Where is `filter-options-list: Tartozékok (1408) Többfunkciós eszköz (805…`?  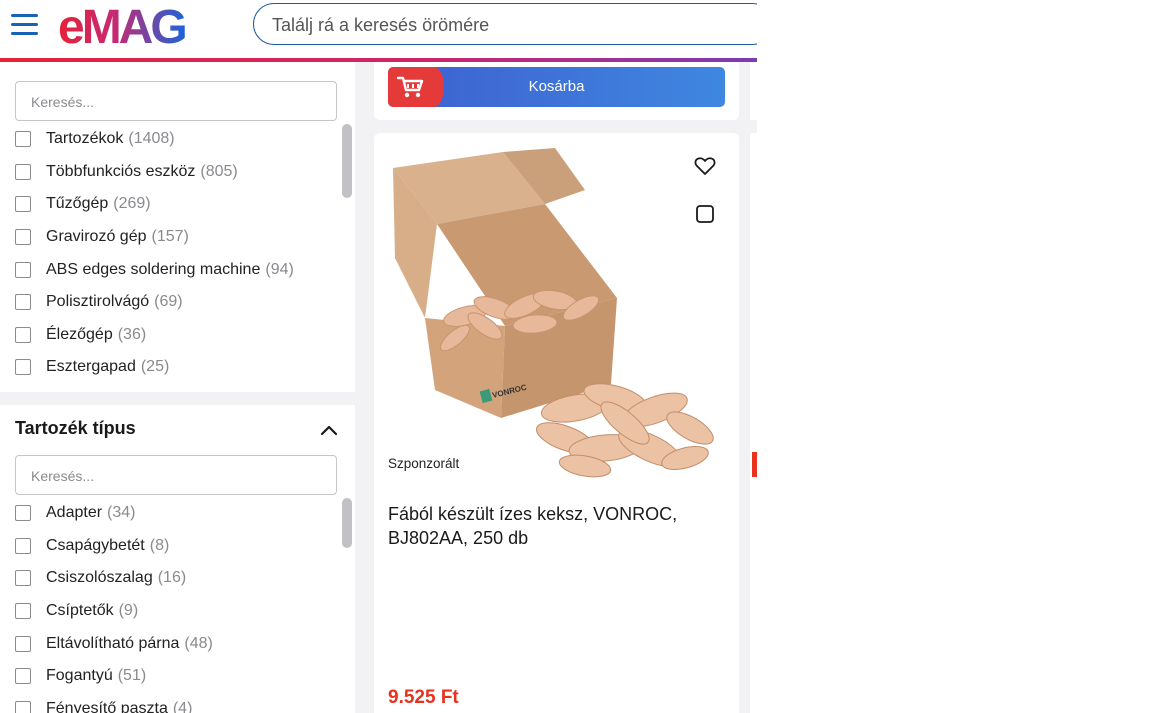
filter-options-list: Tartozékok (1408) Többfunkciós eszköz (805… is located at coordinates (175, 253).